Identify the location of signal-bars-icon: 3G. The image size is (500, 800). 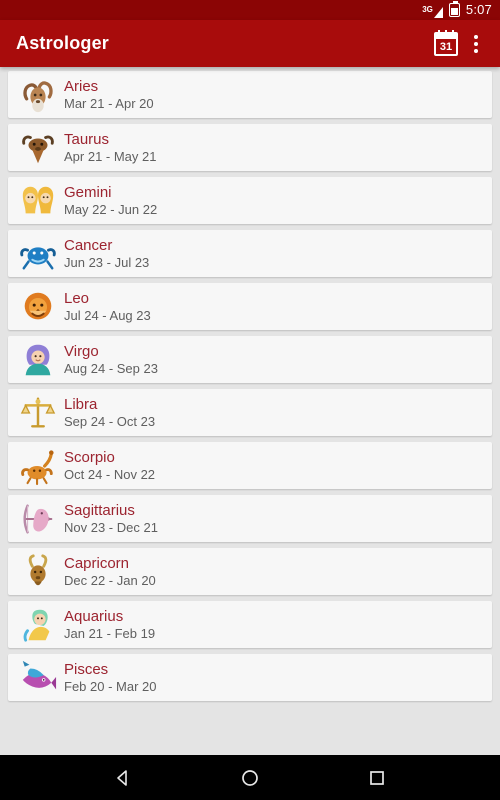
(432, 10).